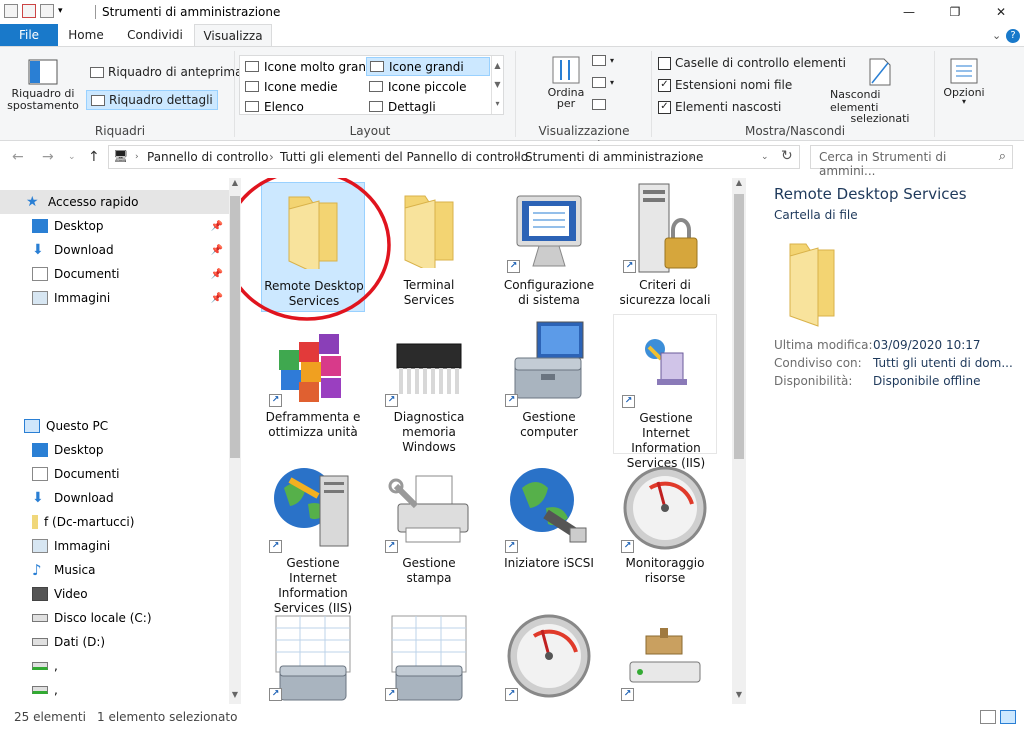 This screenshot has width=1024, height=730. Describe the element at coordinates (114, 618) in the screenshot. I see `nav-pc-local-disk: Disco locale (C:)` at that location.